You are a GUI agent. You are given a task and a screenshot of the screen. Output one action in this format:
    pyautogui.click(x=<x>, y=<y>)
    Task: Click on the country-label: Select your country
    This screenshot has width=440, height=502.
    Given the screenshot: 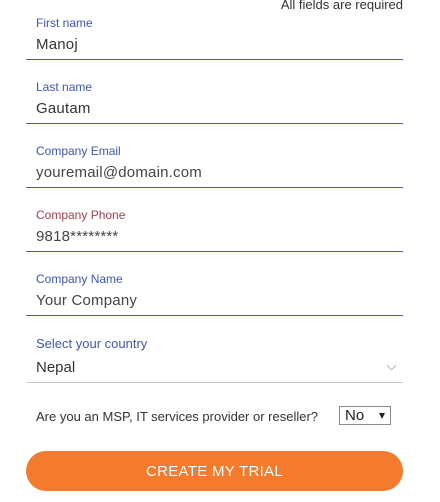 What is the action you would take?
    pyautogui.click(x=92, y=343)
    